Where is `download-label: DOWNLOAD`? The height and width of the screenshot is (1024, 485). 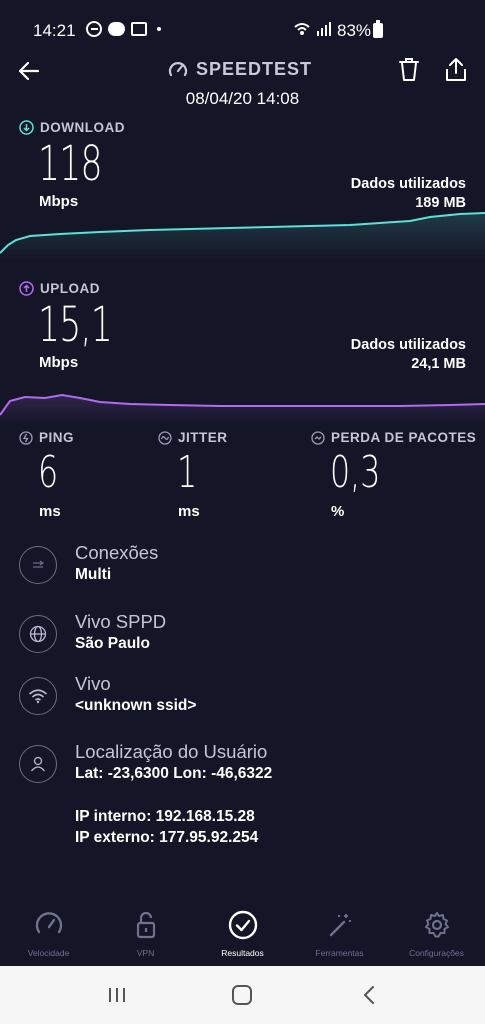 download-label: DOWNLOAD is located at coordinates (82, 127).